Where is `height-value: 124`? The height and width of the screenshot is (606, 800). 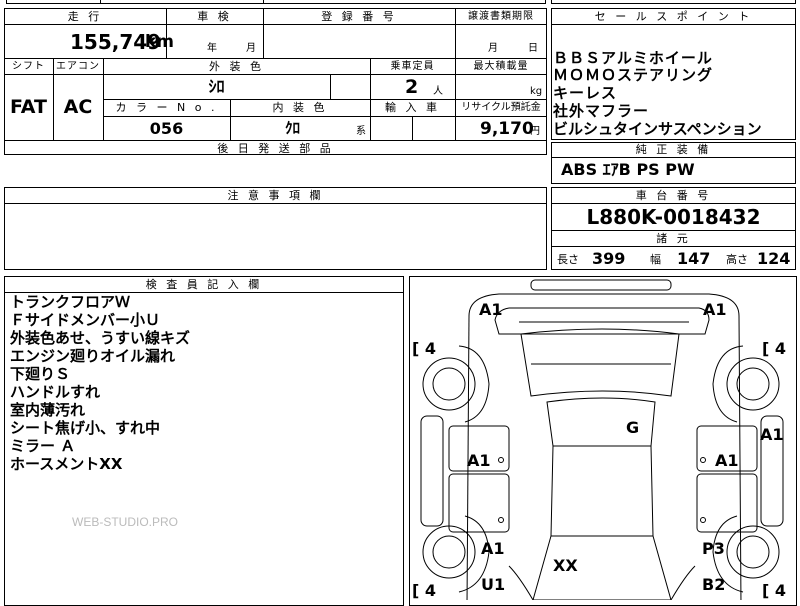 height-value: 124 is located at coordinates (774, 258).